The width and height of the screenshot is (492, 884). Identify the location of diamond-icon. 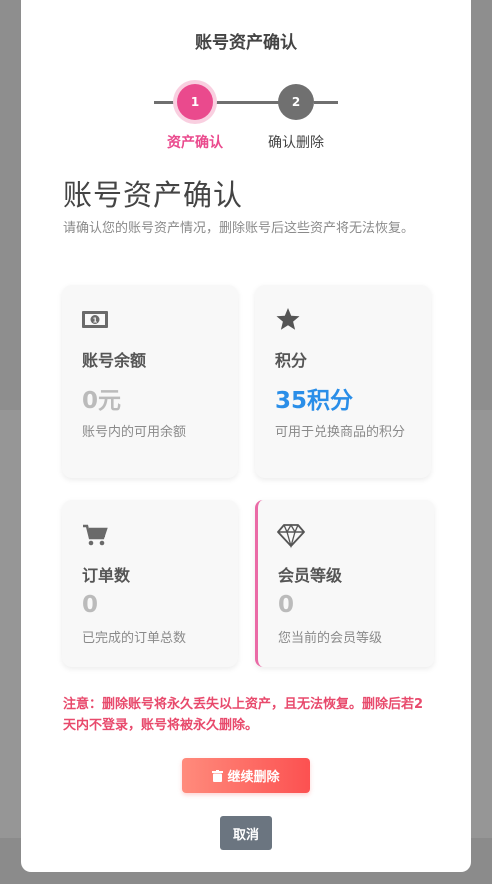
(291, 536).